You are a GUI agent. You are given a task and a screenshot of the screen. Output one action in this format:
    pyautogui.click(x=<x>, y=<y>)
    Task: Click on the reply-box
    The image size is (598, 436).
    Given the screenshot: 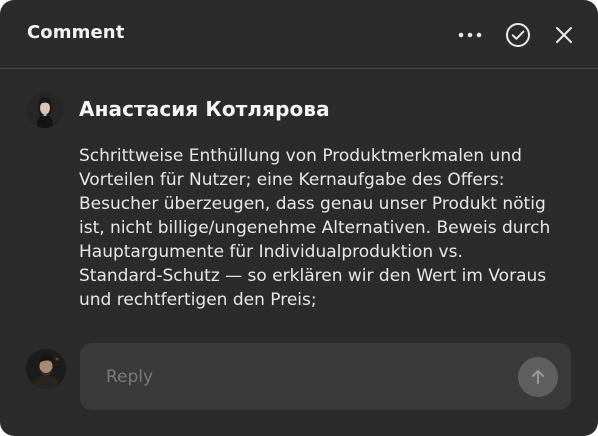 What is the action you would take?
    pyautogui.click(x=325, y=376)
    